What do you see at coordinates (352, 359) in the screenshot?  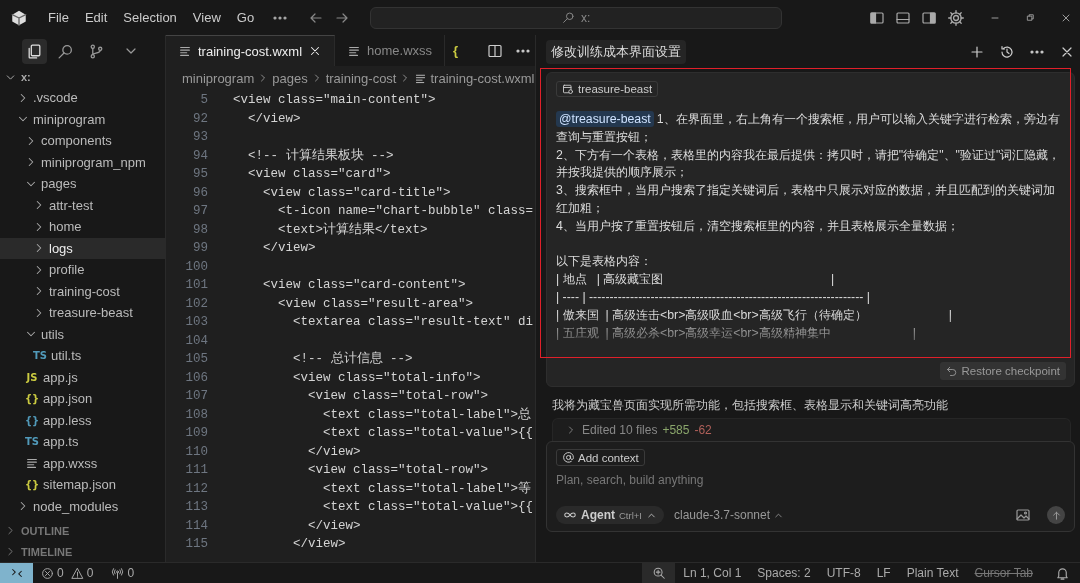 I see `code-line: <!-- 总计信息 -->` at bounding box center [352, 359].